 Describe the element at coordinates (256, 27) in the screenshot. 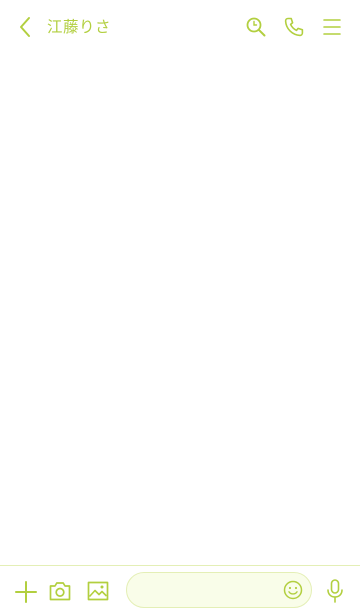

I see `search-icon` at that location.